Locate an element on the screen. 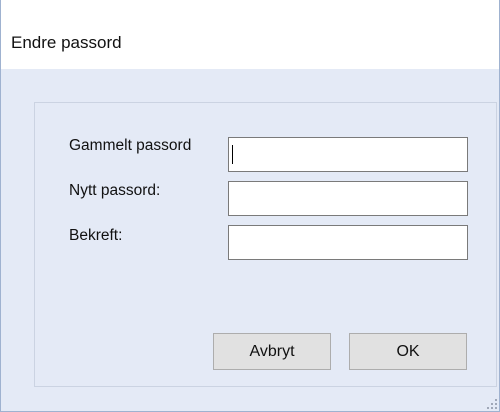 The height and width of the screenshot is (412, 500). resize-grip-icon is located at coordinates (492, 404).